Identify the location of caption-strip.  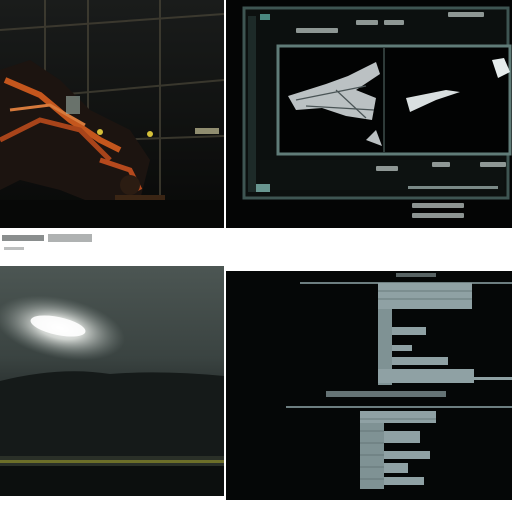
(112, 247).